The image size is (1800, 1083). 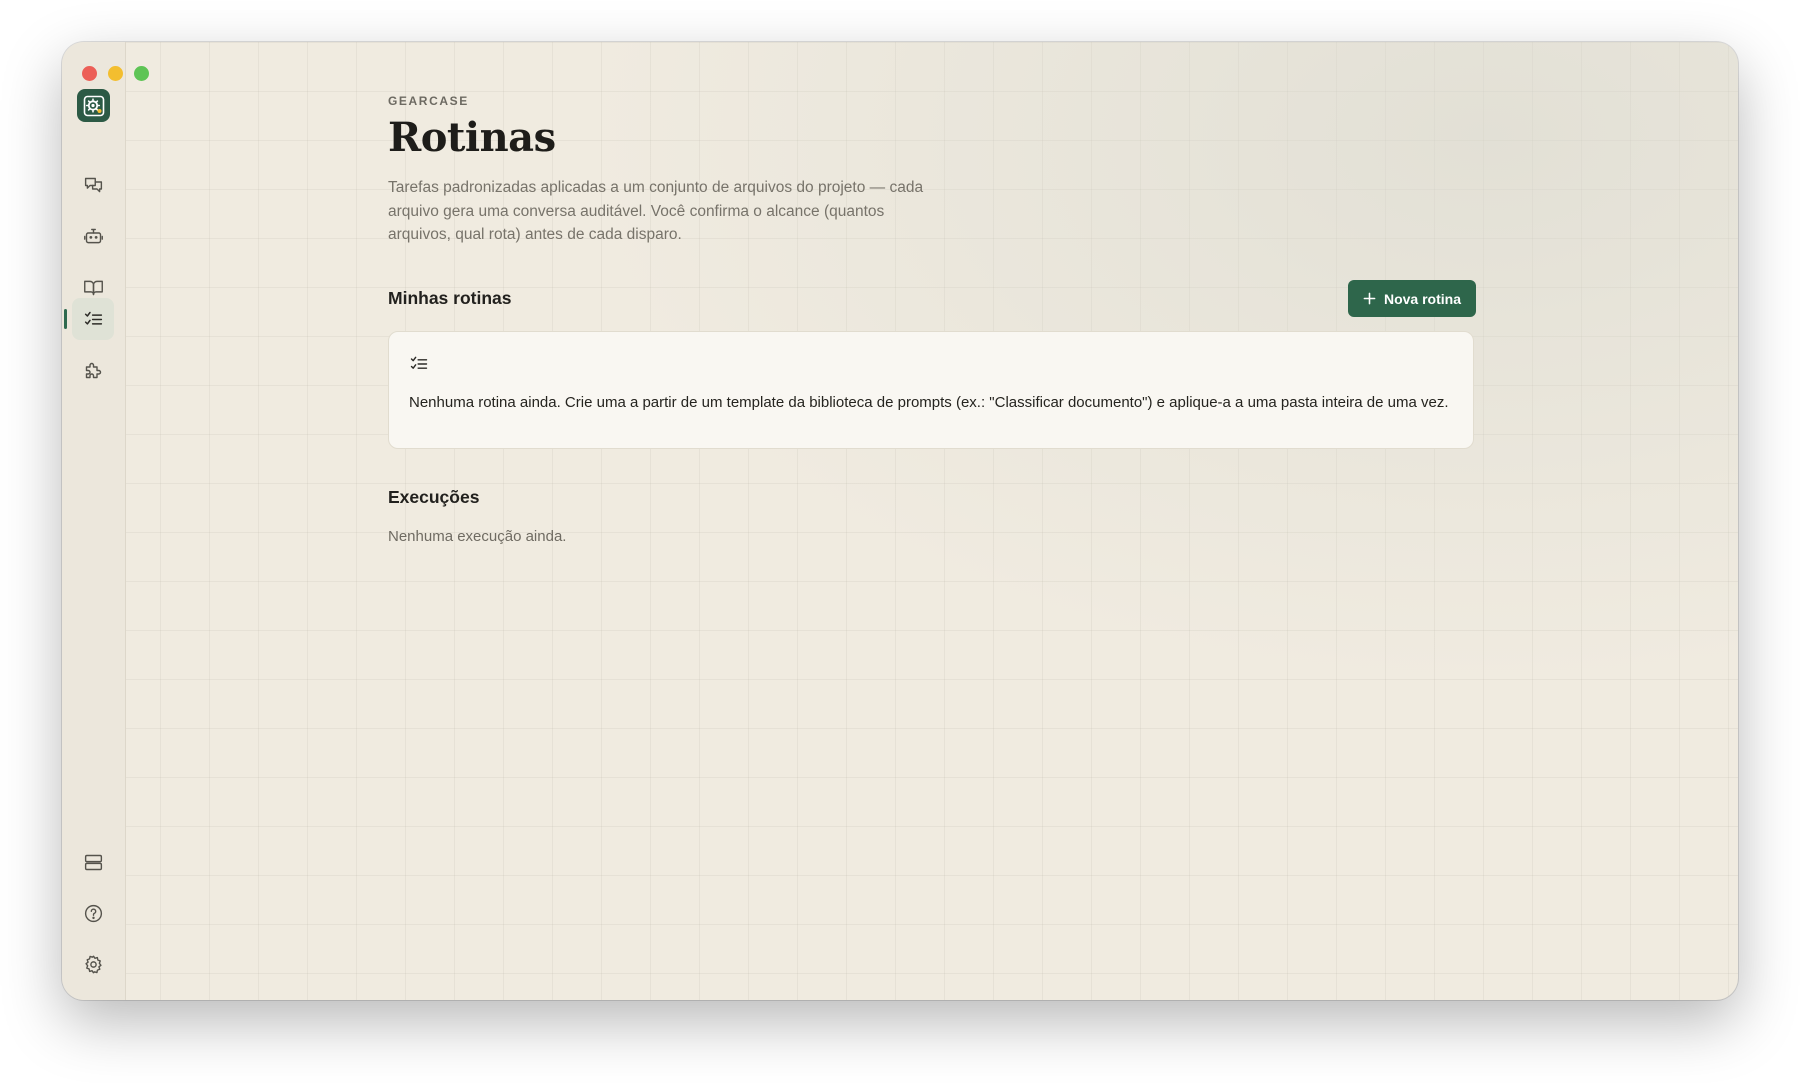 I want to click on sidebar-item-conversations, so click(x=93, y=185).